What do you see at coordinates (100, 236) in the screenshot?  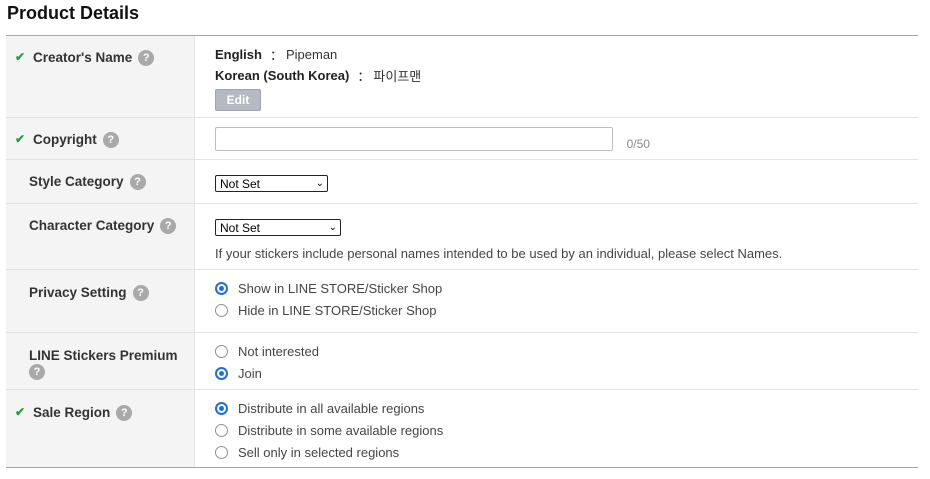 I see `character-category-label-cell: Character Category?` at bounding box center [100, 236].